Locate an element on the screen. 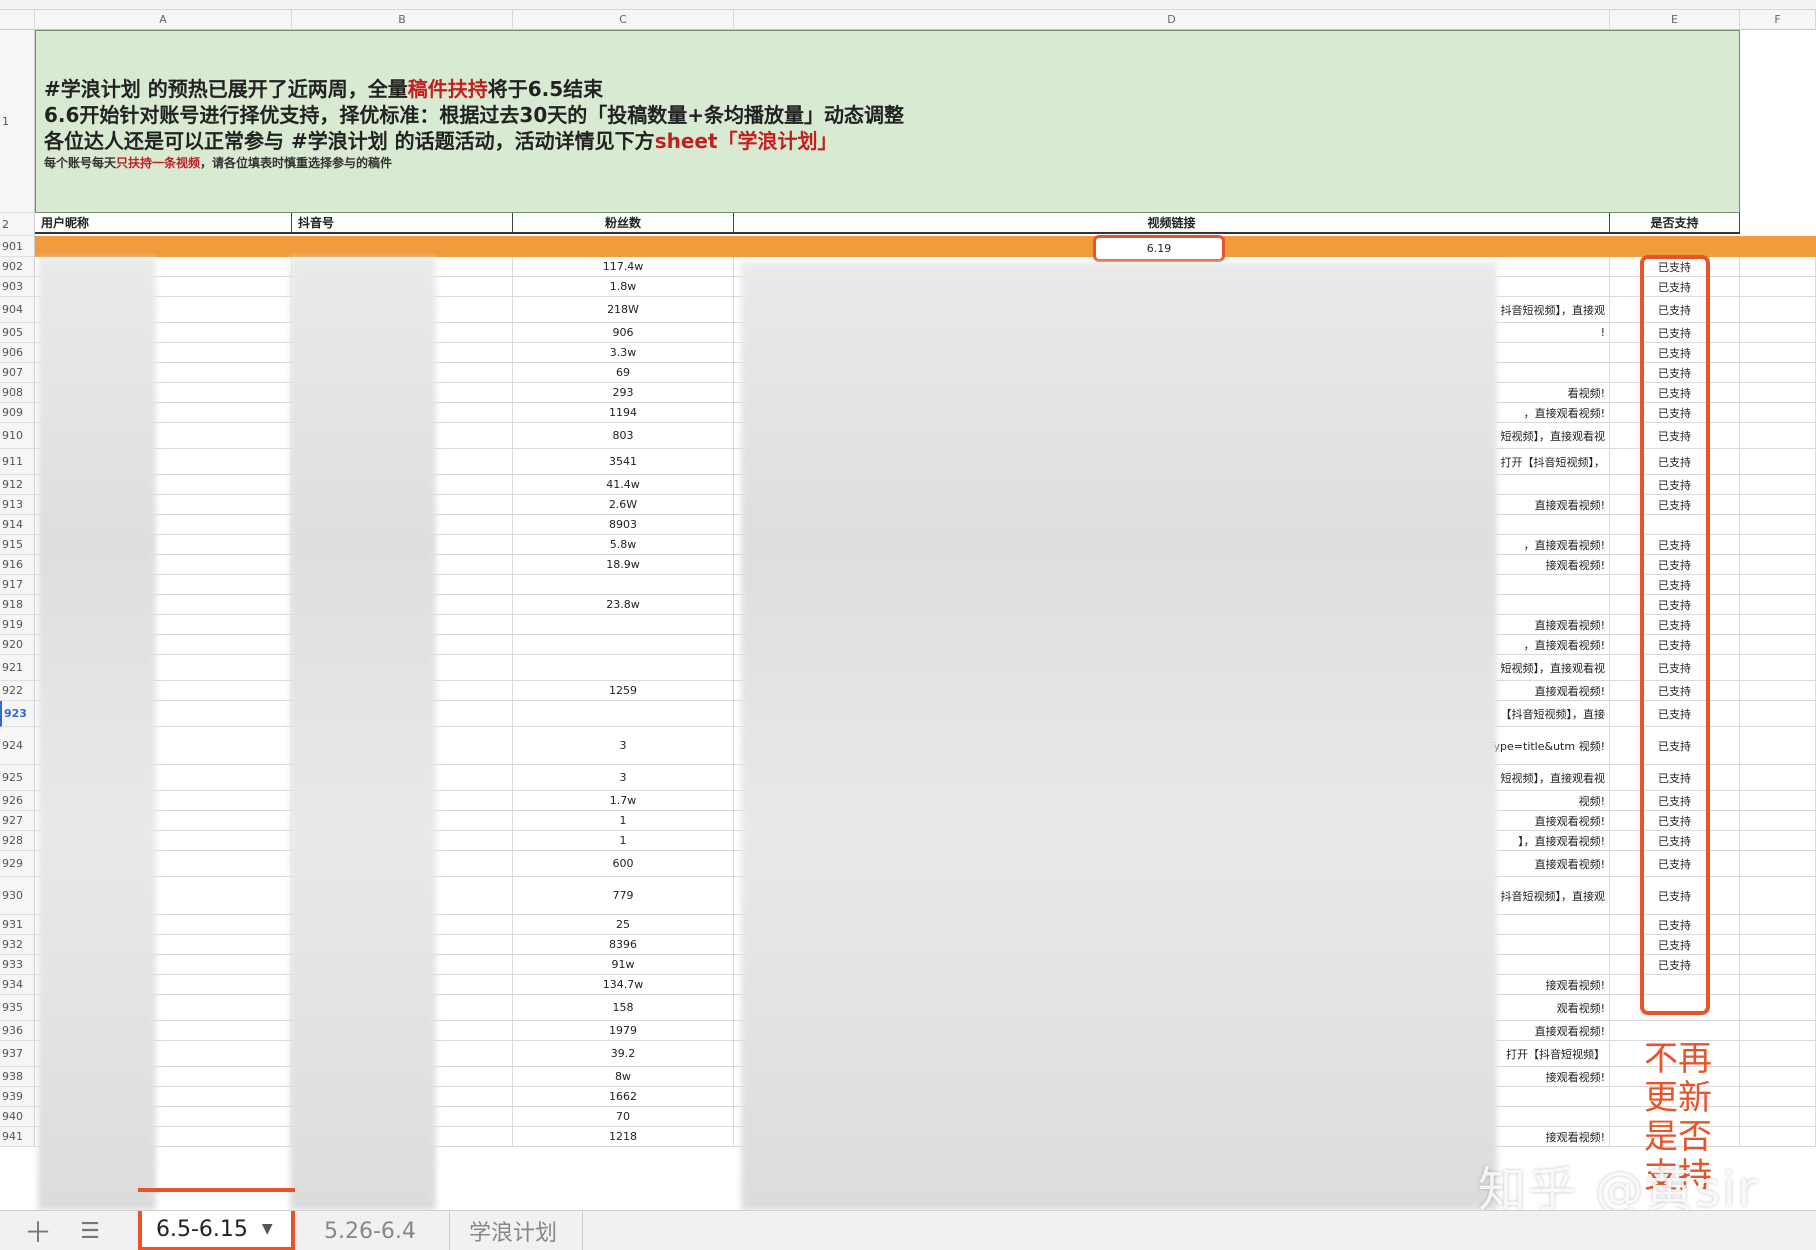 This screenshot has height=1250, width=1816. row-number: 924 is located at coordinates (17, 746).